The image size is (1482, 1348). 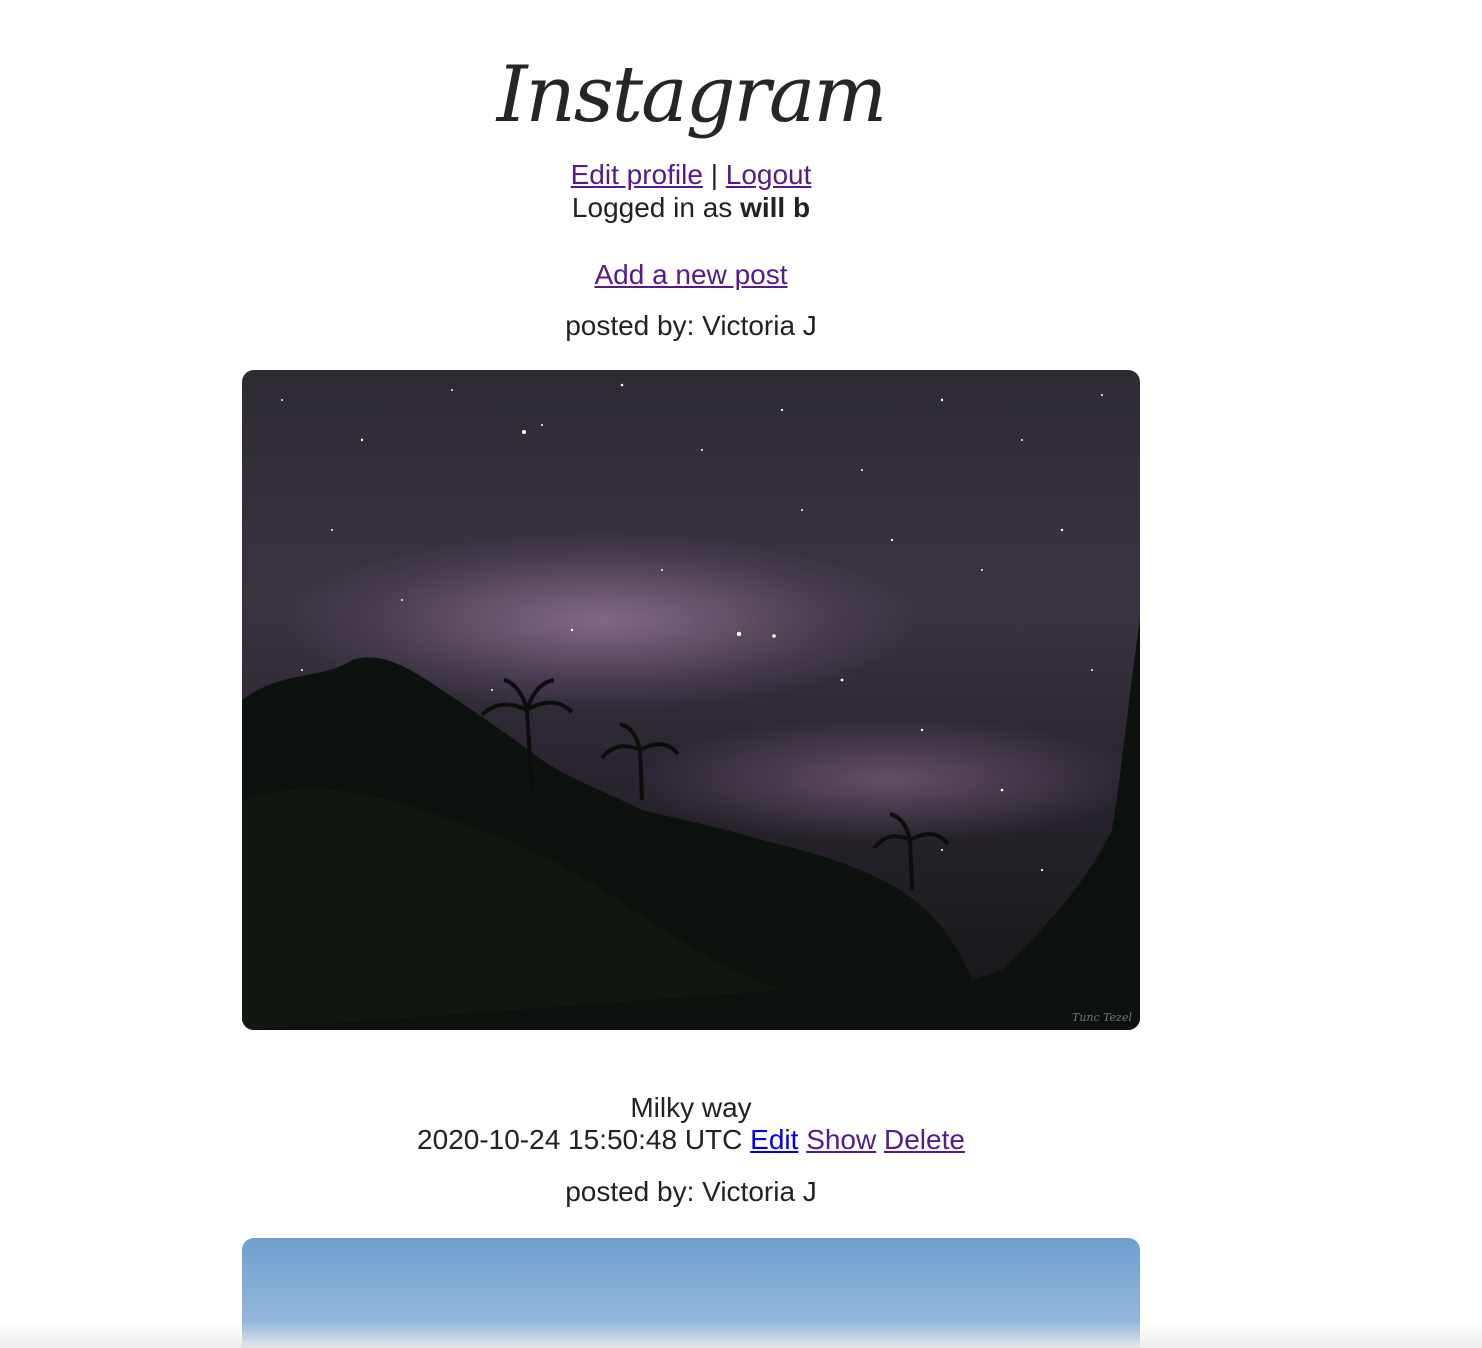 I want to click on add-post-line: Add a new post, so click(x=691, y=275).